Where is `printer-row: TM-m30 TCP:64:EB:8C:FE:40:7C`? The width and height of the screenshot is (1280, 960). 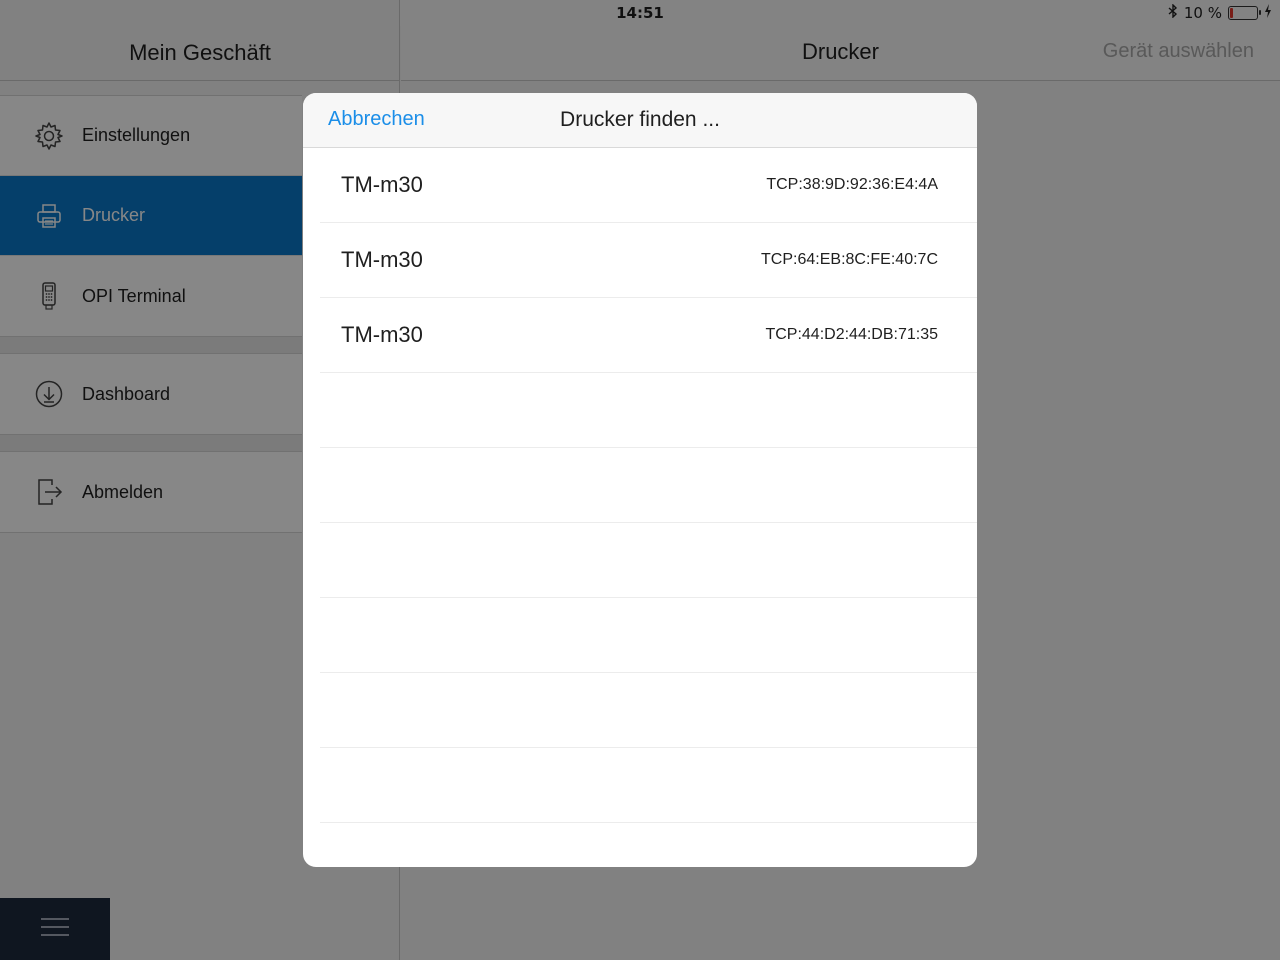 printer-row: TM-m30 TCP:64:EB:8C:FE:40:7C is located at coordinates (648, 260).